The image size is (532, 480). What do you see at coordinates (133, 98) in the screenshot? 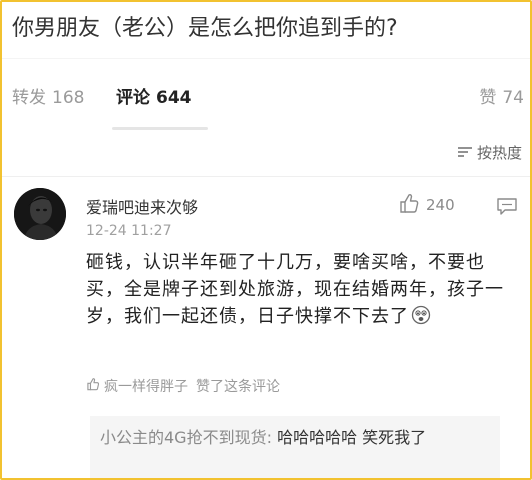
I see `tab-comment-label: 评论` at bounding box center [133, 98].